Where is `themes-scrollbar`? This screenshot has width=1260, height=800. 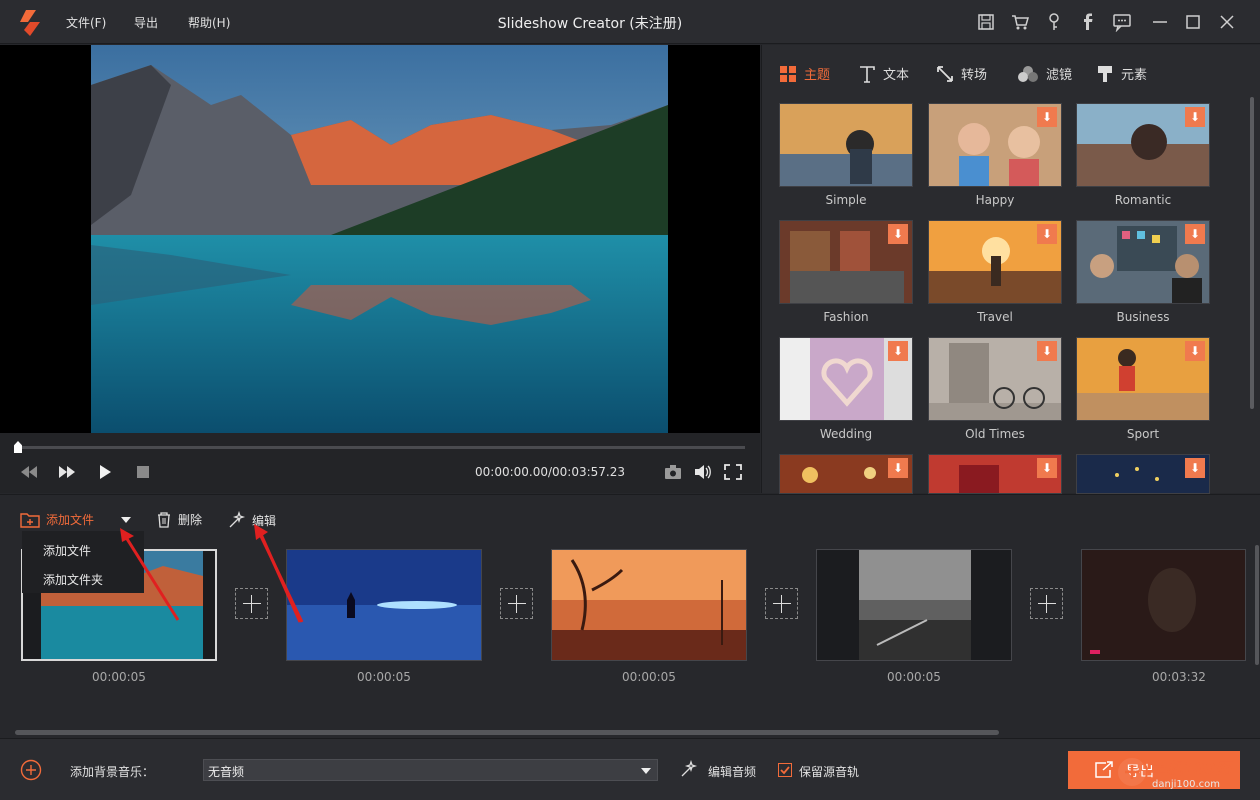
themes-scrollbar is located at coordinates (1252, 253).